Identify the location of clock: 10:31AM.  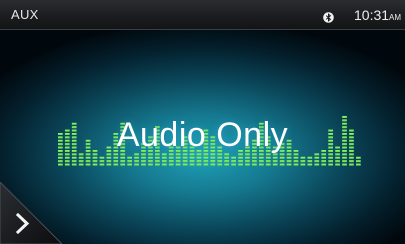
(377, 16).